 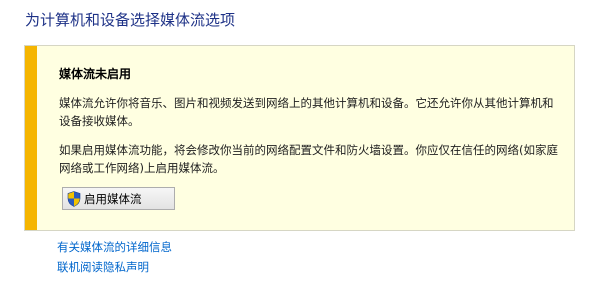 What do you see at coordinates (74, 198) in the screenshot?
I see `uac-shield-icon` at bounding box center [74, 198].